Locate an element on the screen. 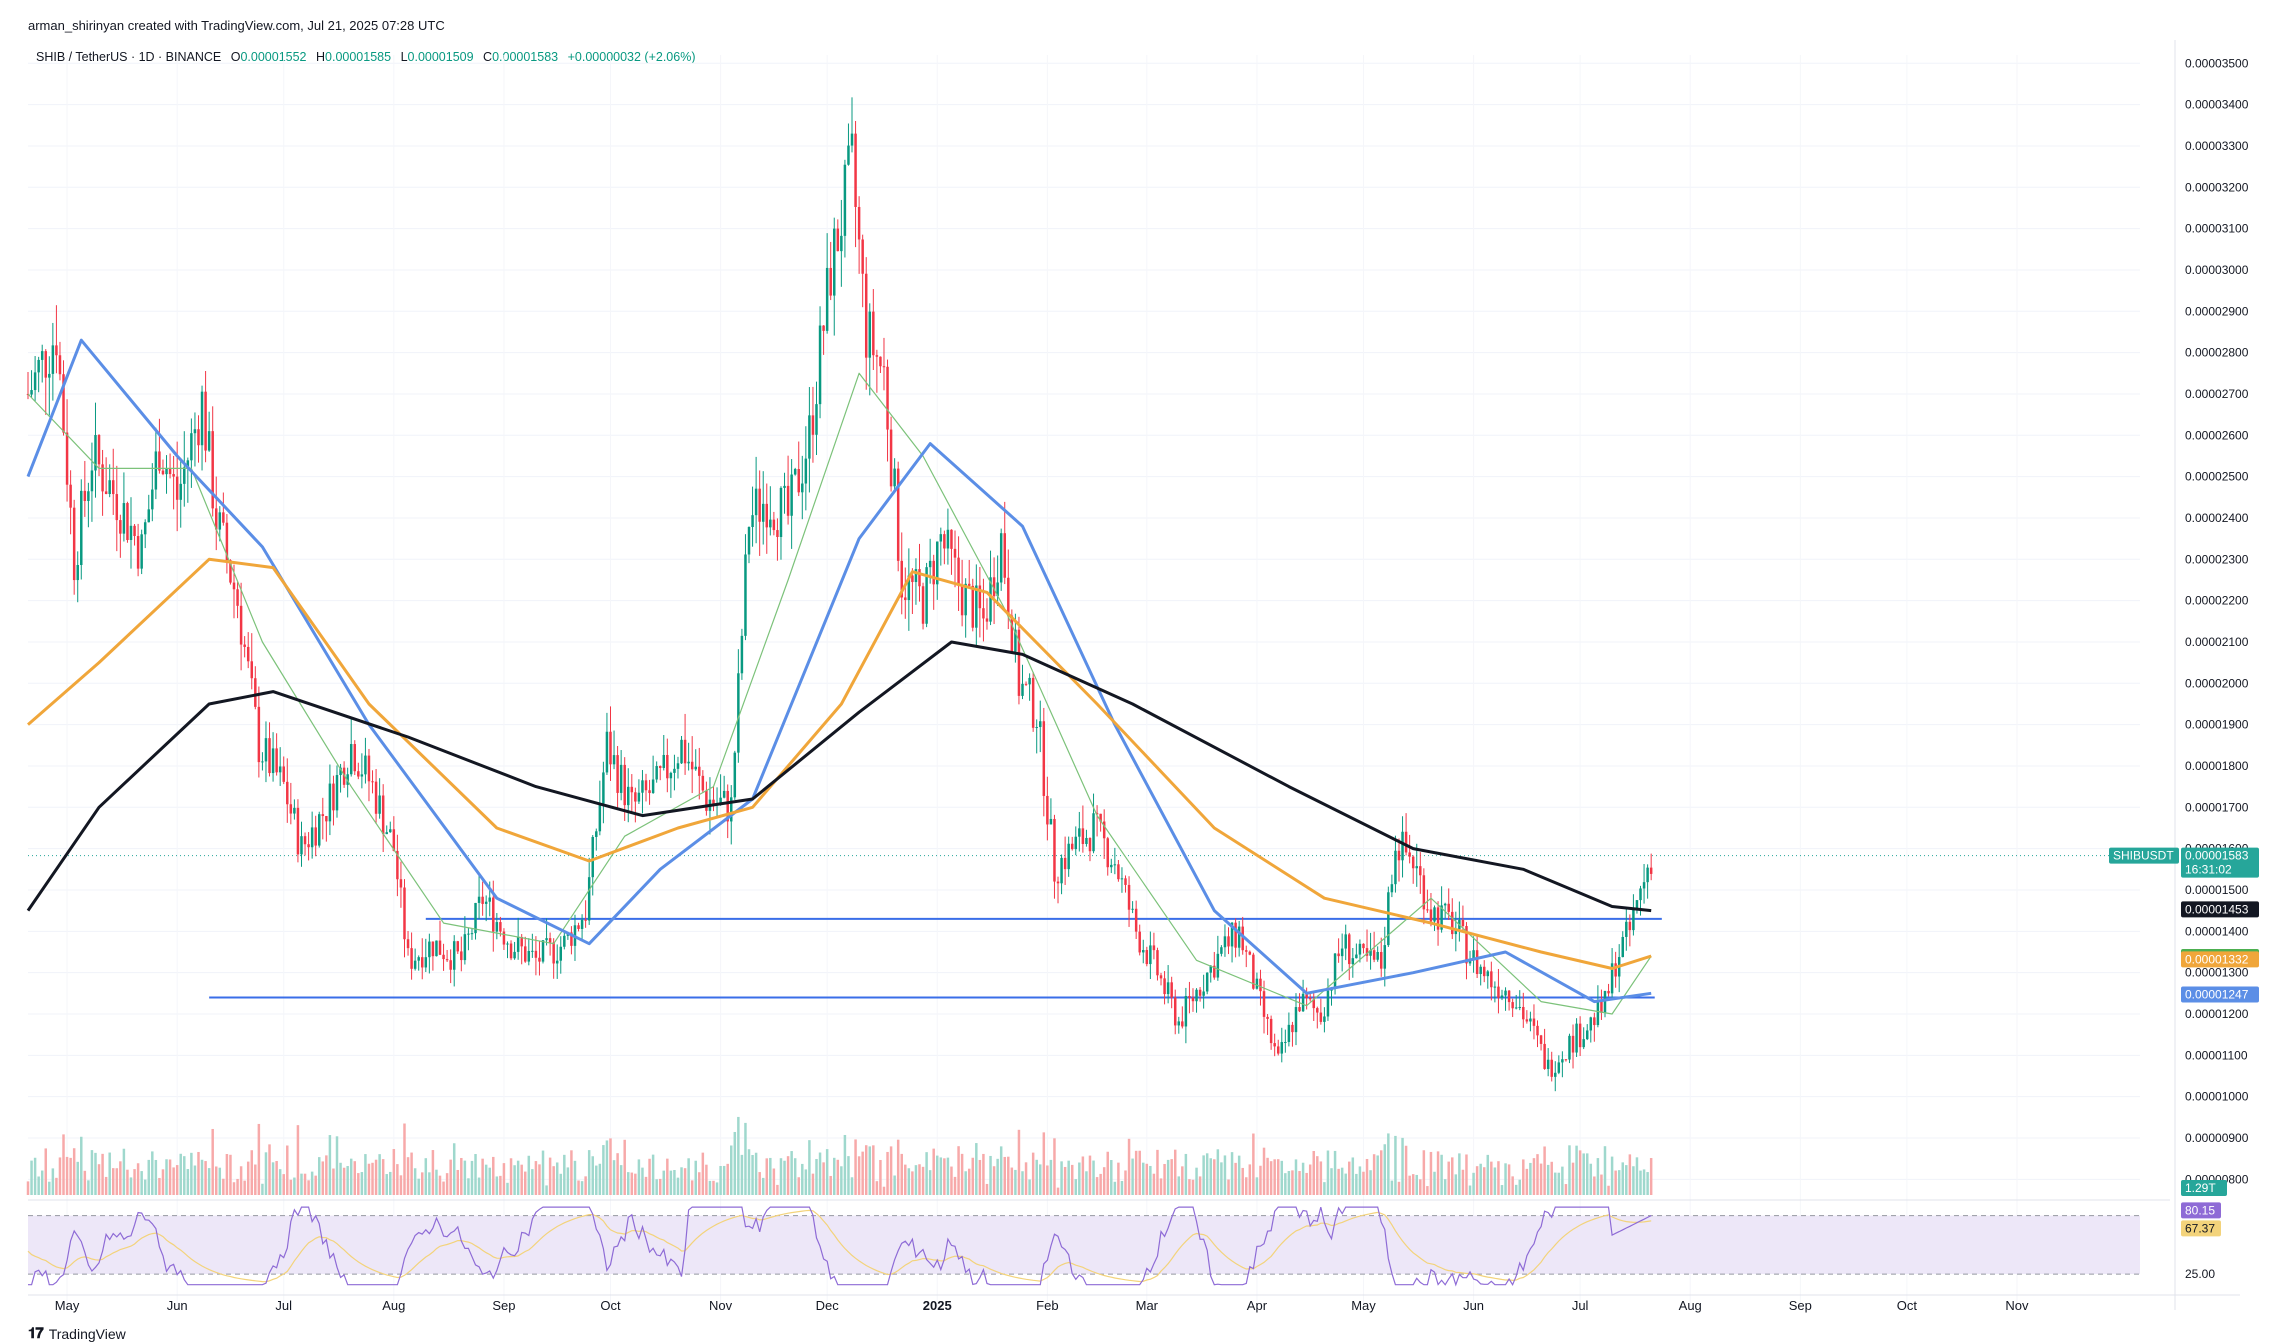 This screenshot has width=2295, height=1342. price-tick-label: 0.00002700 is located at coordinates (2217, 394).